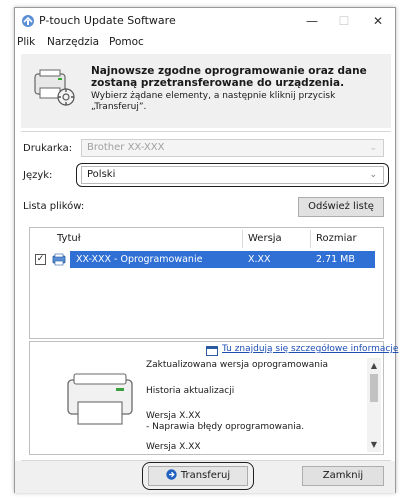 Image resolution: width=409 pixels, height=500 pixels. What do you see at coordinates (107, 20) in the screenshot?
I see `window-title: P-touch Update Software` at bounding box center [107, 20].